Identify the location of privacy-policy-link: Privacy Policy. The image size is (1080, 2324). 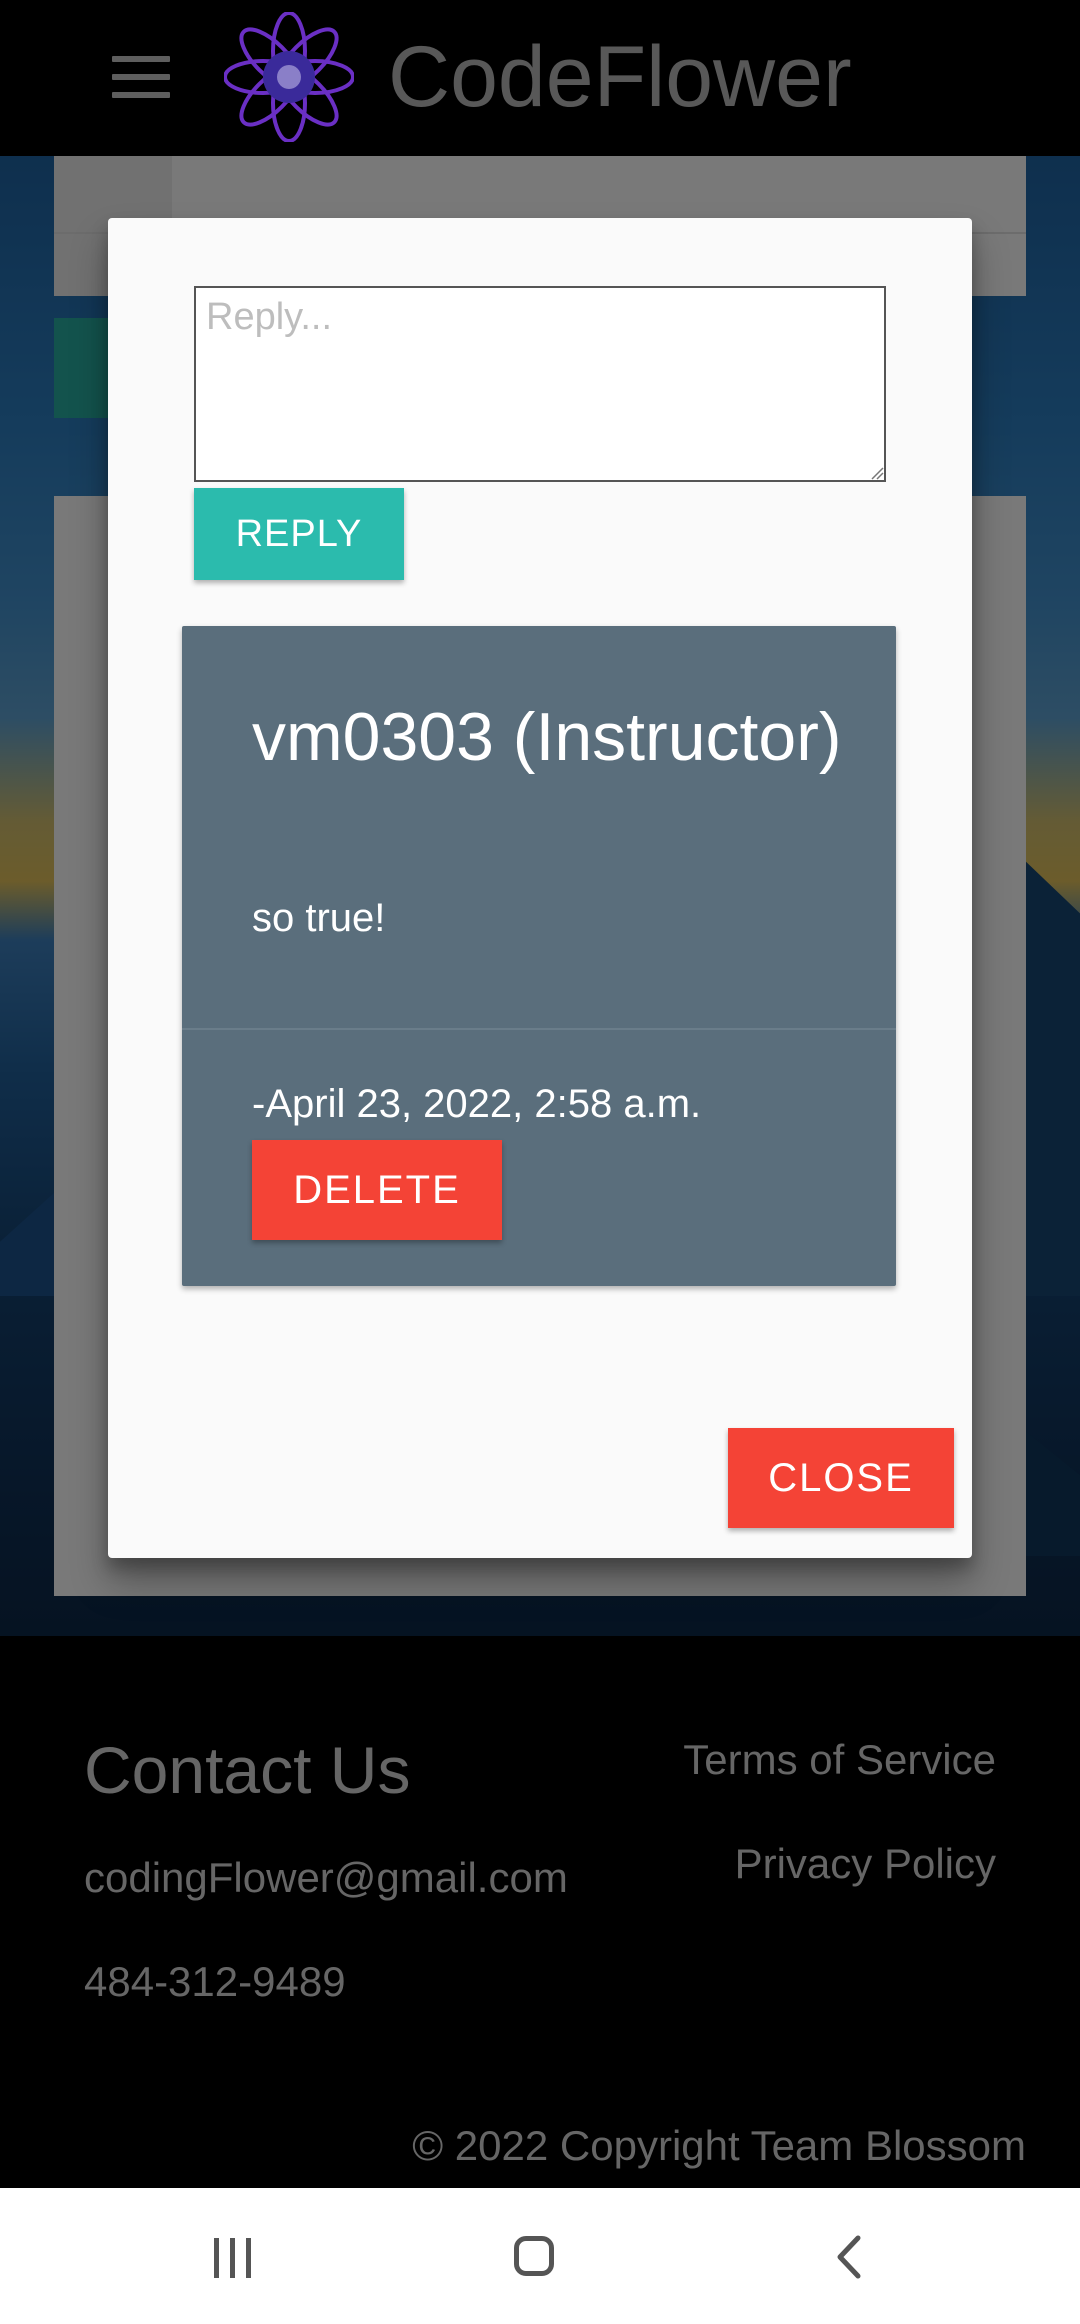
(865, 1864).